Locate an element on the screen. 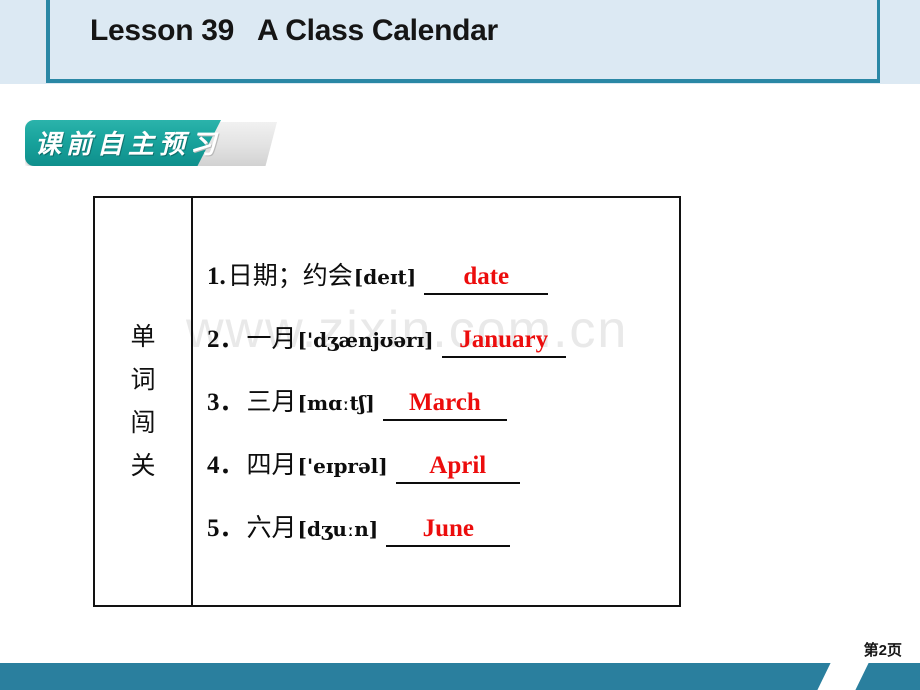 The height and width of the screenshot is (690, 920). table-row: 5． 六月 [dʒuːn] June is located at coordinates (359, 527).